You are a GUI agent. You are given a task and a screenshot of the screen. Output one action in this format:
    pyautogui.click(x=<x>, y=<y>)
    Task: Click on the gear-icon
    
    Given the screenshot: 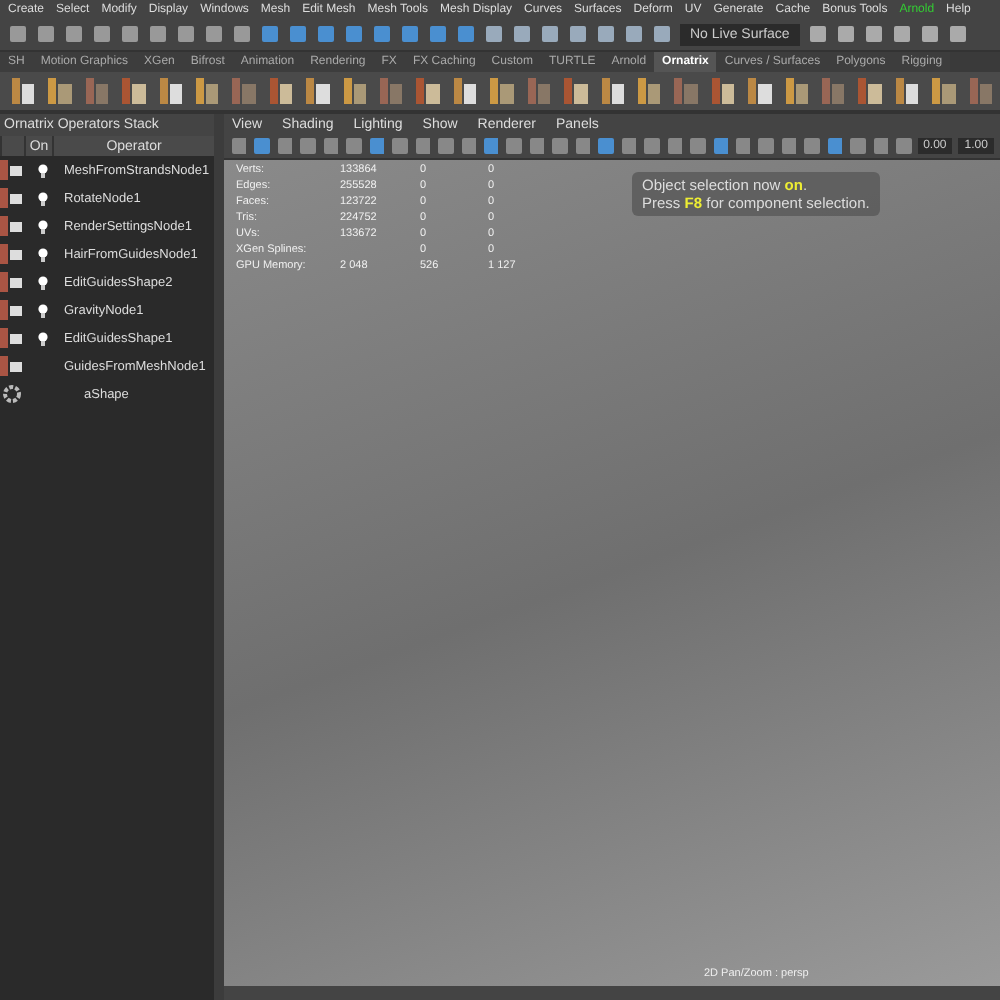 What is the action you would take?
    pyautogui.click(x=12, y=394)
    